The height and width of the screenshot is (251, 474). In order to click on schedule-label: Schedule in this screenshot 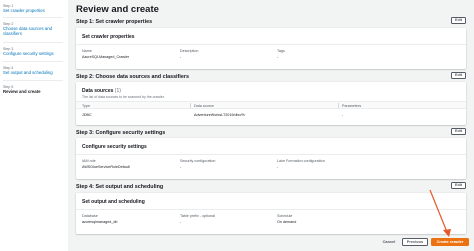, I will do `click(285, 216)`.